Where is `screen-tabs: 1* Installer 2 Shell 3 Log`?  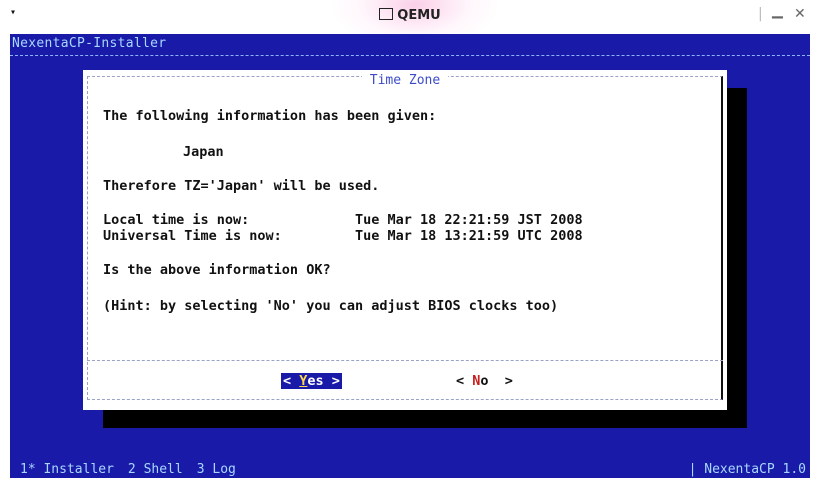
screen-tabs: 1* Installer 2 Shell 3 Log is located at coordinates (135, 469).